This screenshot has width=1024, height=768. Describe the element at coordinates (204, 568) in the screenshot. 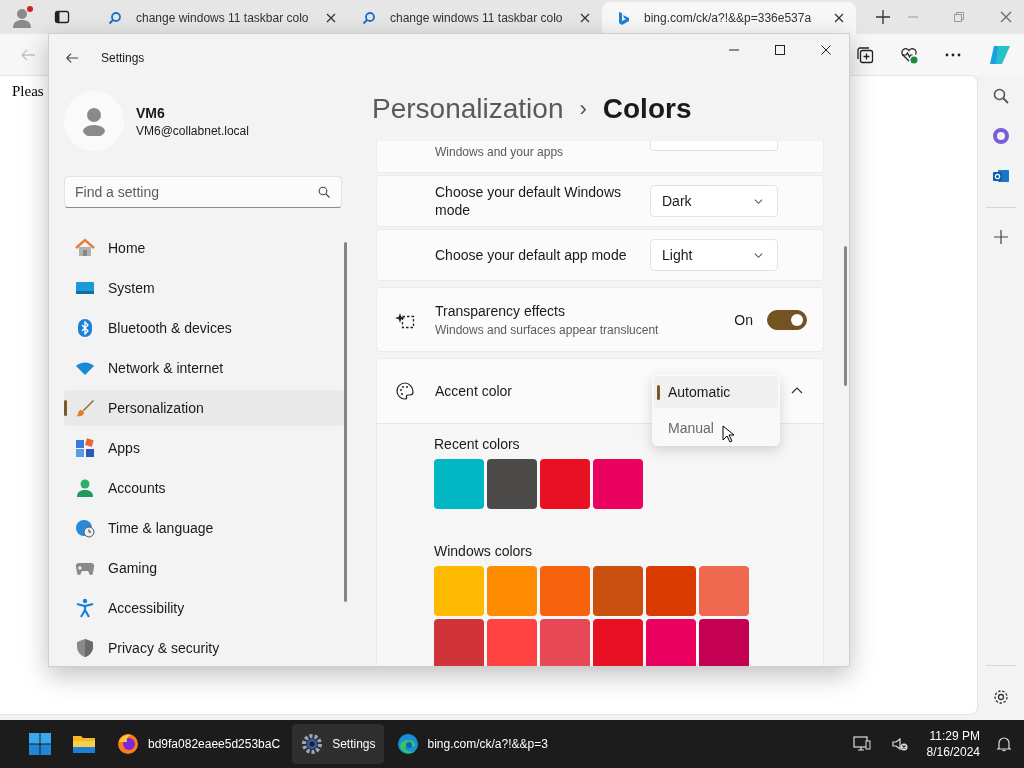

I see `nav-item: Gaming` at that location.